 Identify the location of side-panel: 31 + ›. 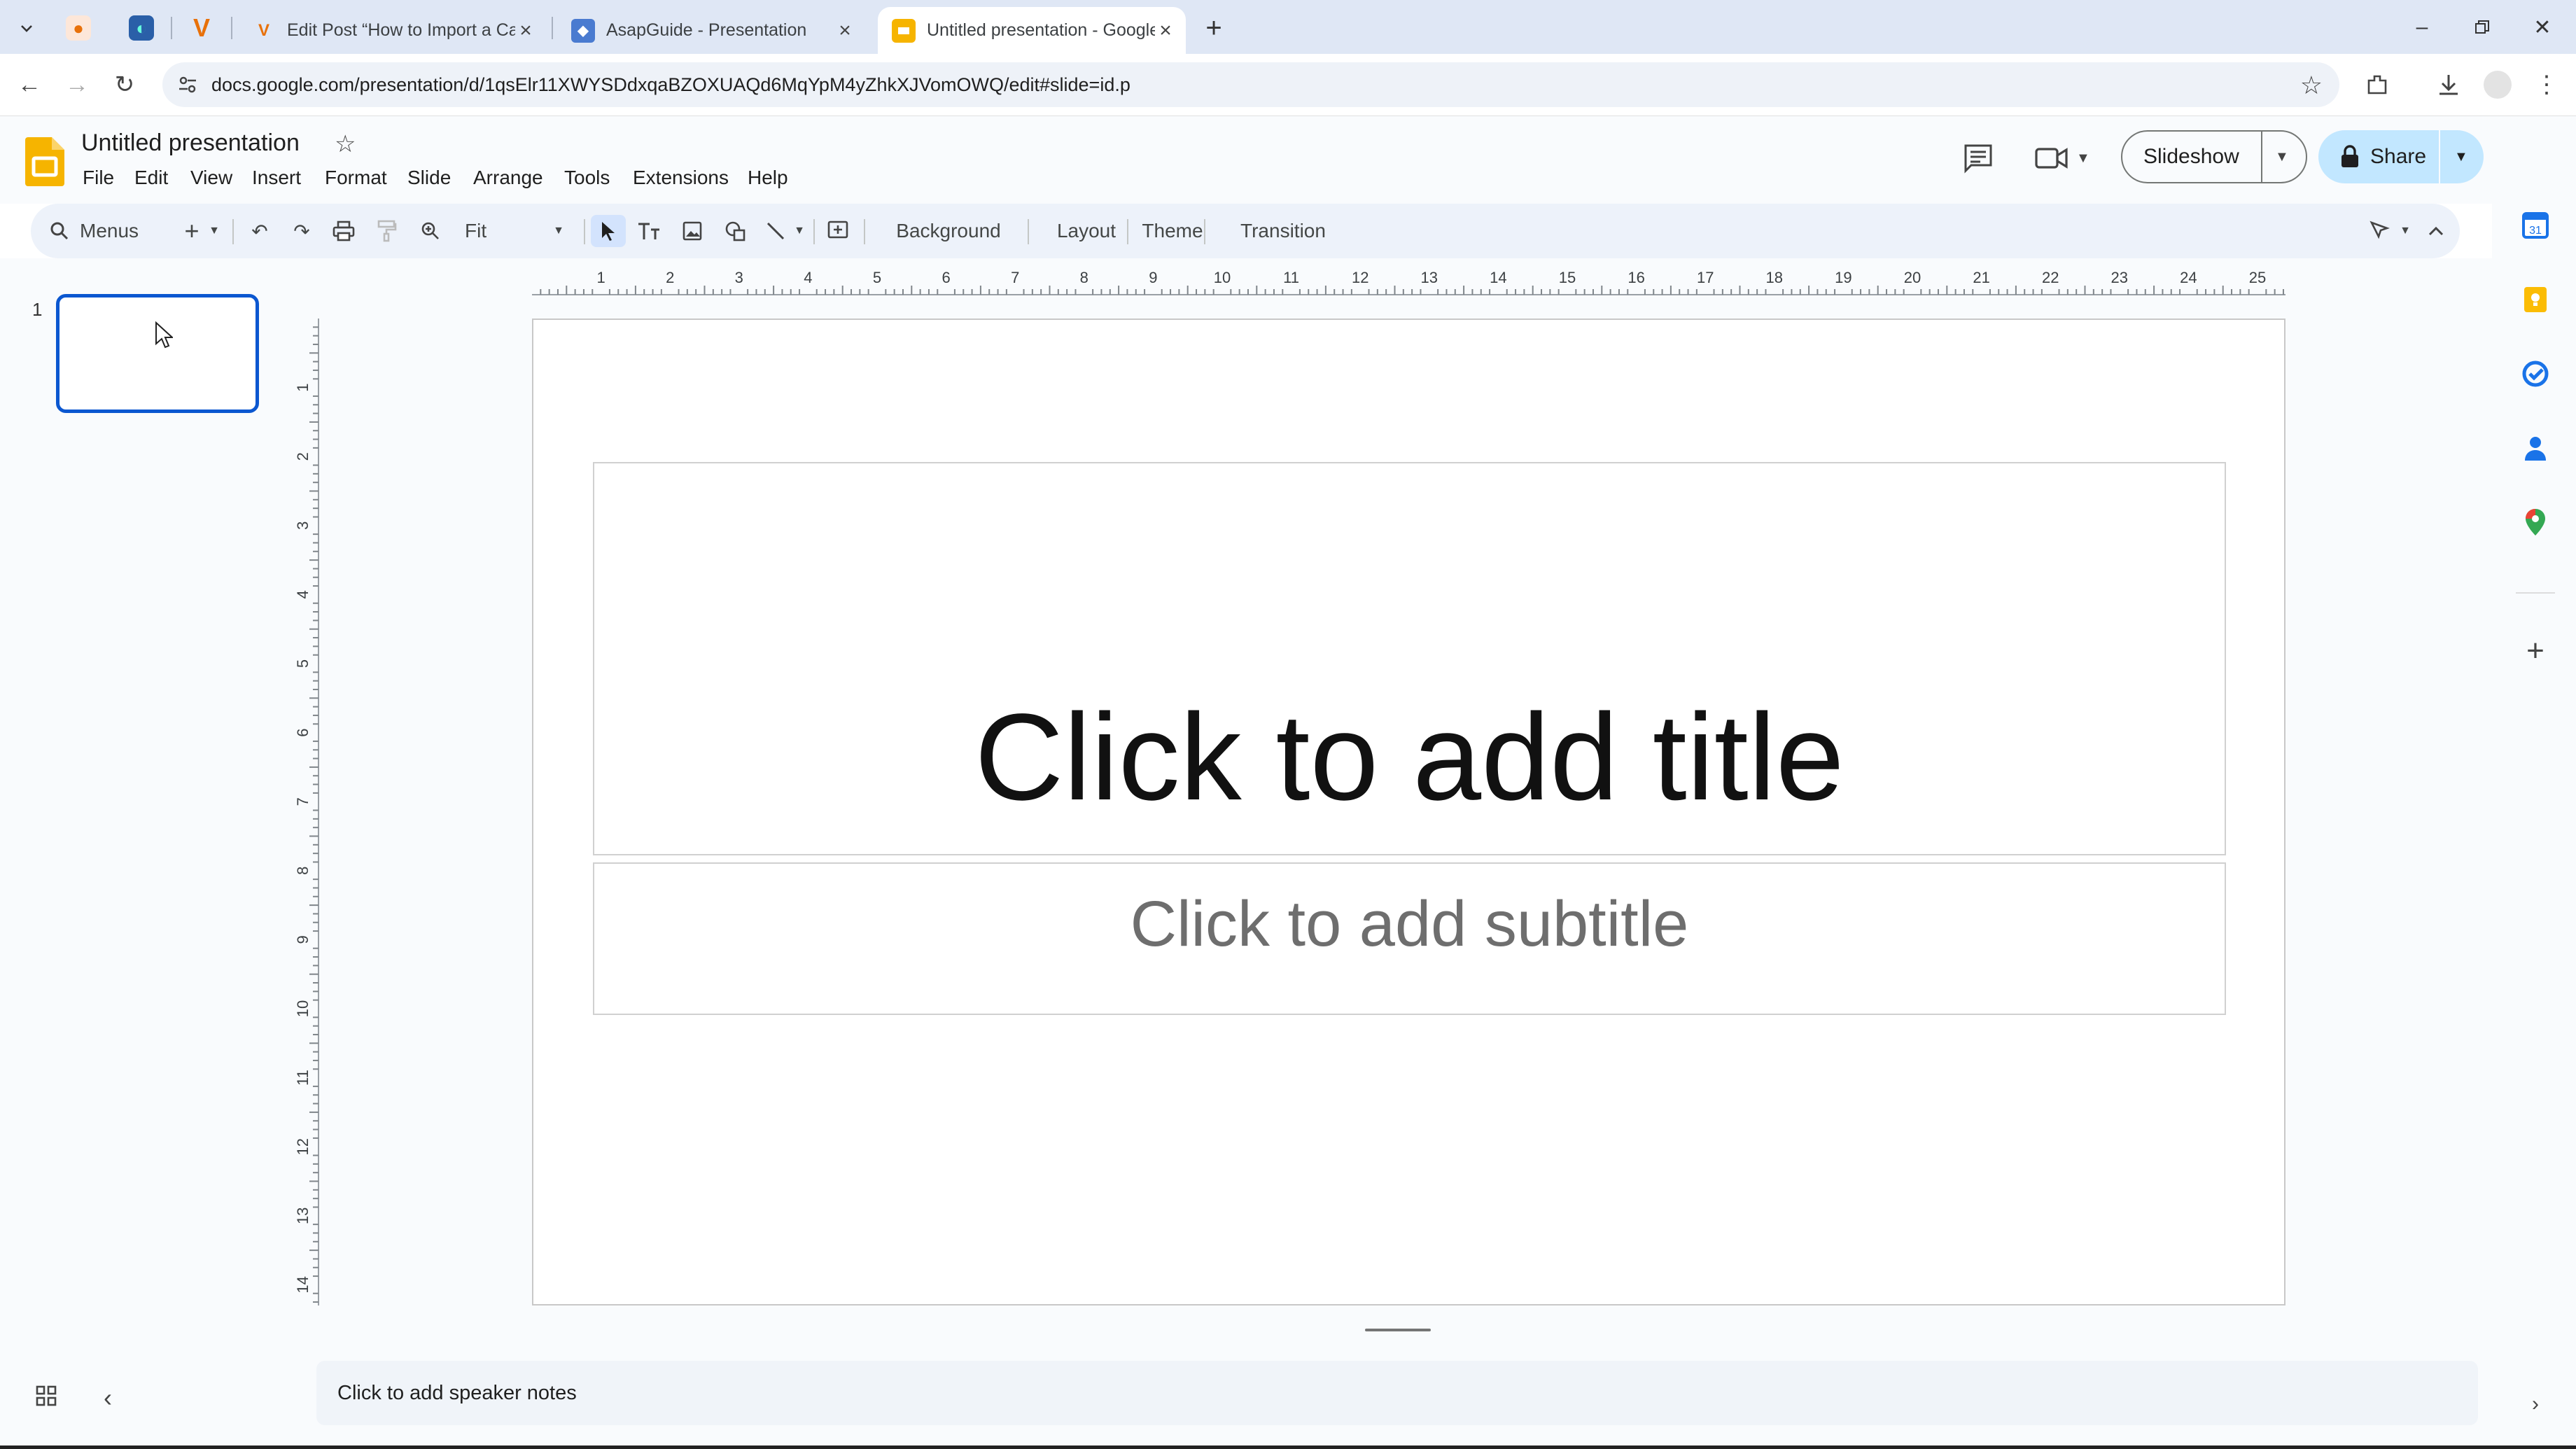
(2534, 782).